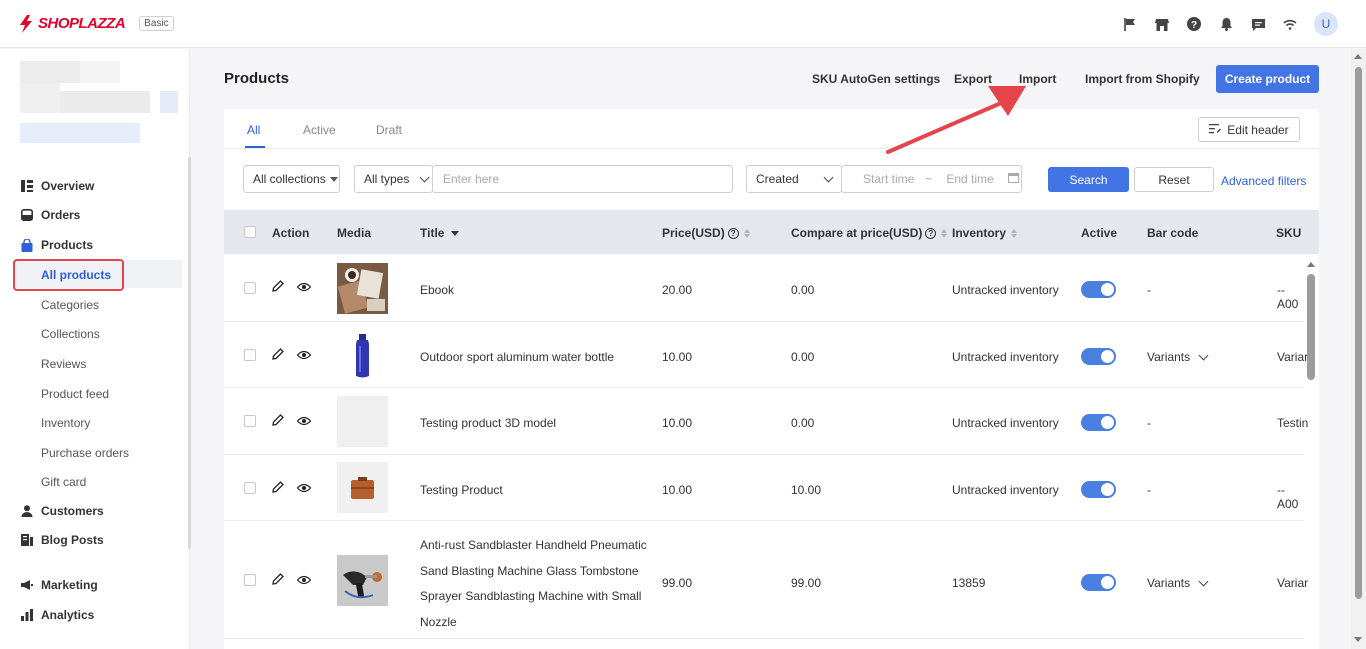 The height and width of the screenshot is (649, 1366). I want to click on product-title: Testing product 3D model, so click(488, 423).